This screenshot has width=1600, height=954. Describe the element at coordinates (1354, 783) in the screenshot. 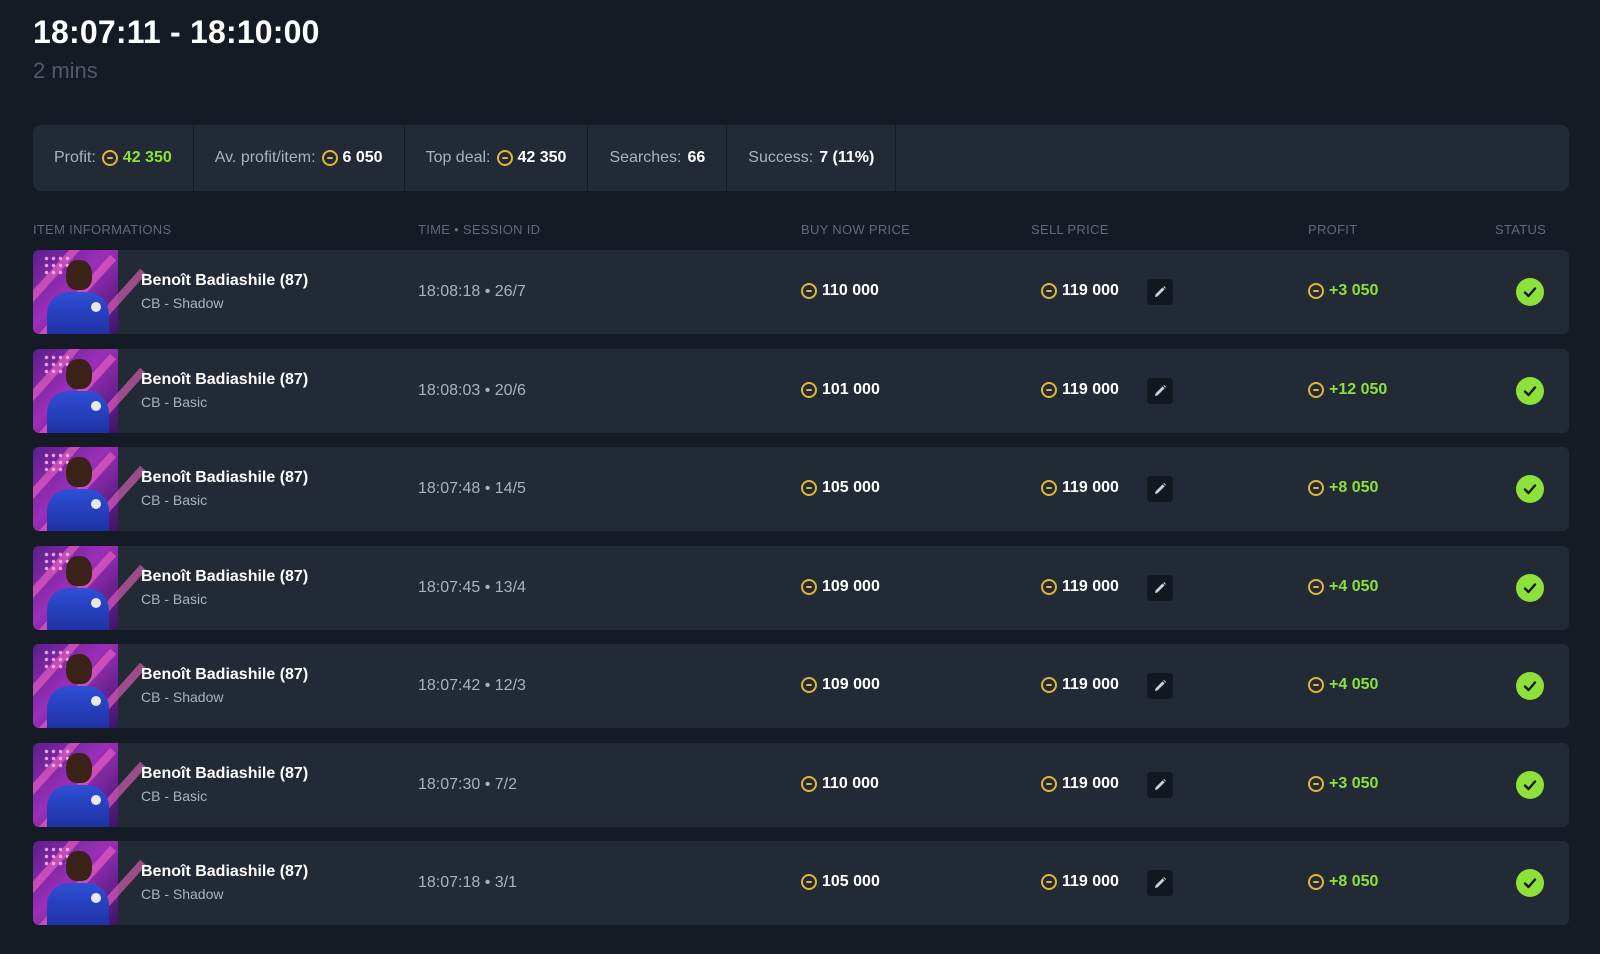

I see `profit-value: +3 050` at that location.